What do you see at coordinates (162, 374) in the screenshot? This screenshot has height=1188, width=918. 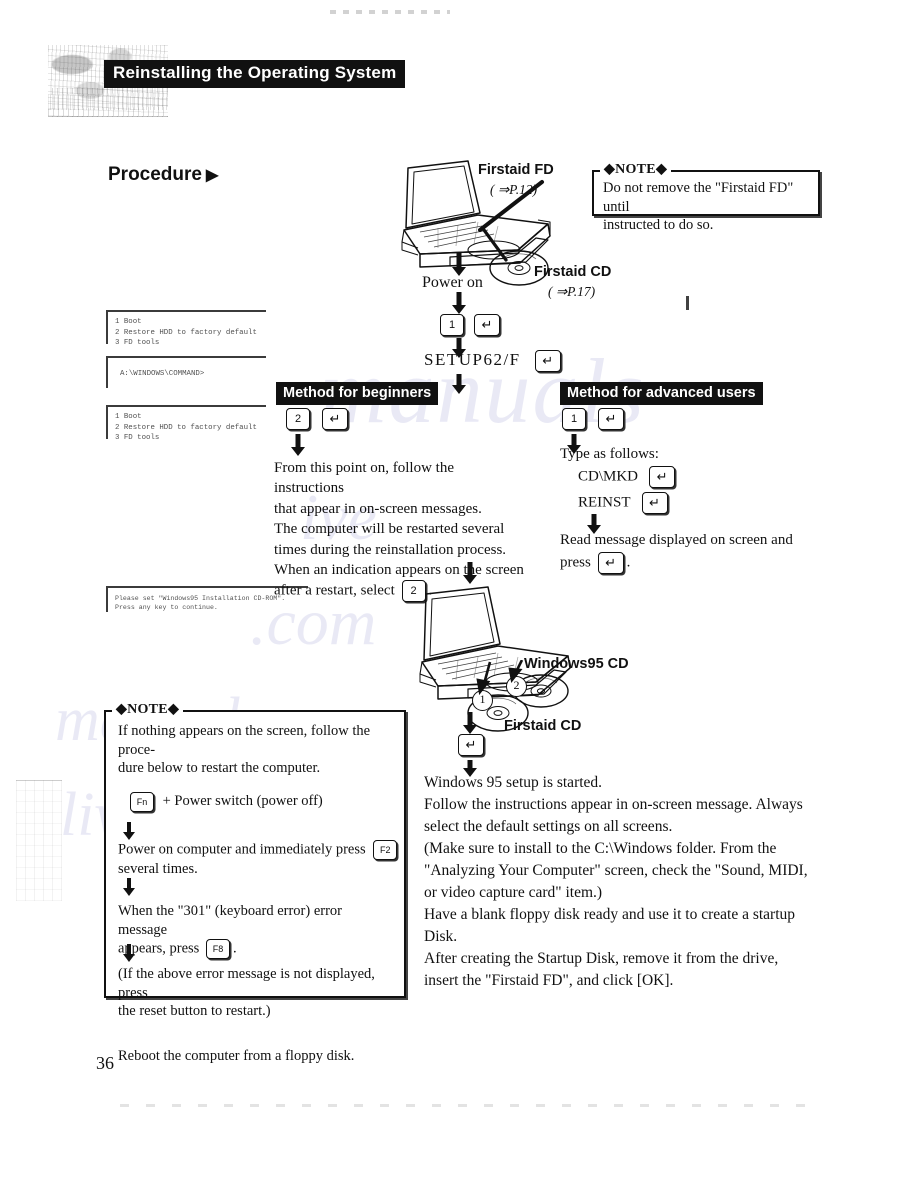 I see `terminal-line: A:\WINDOWS\COMMAND>` at bounding box center [162, 374].